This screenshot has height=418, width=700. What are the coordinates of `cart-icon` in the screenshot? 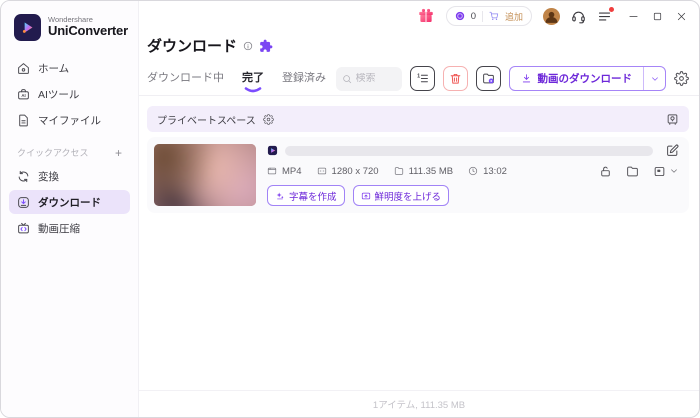 It's located at (494, 15).